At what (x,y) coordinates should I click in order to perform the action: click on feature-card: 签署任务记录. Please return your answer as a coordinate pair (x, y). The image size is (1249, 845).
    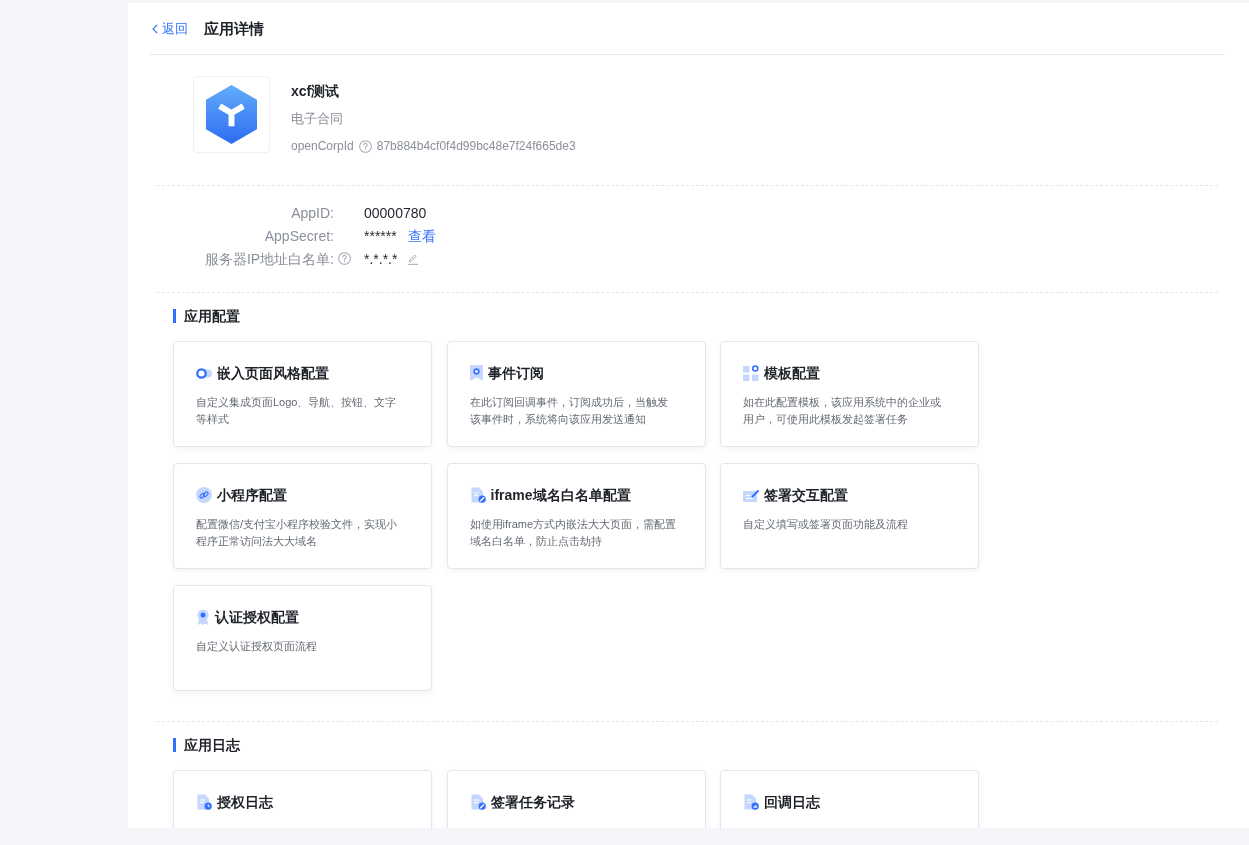
    Looking at the image, I should click on (576, 799).